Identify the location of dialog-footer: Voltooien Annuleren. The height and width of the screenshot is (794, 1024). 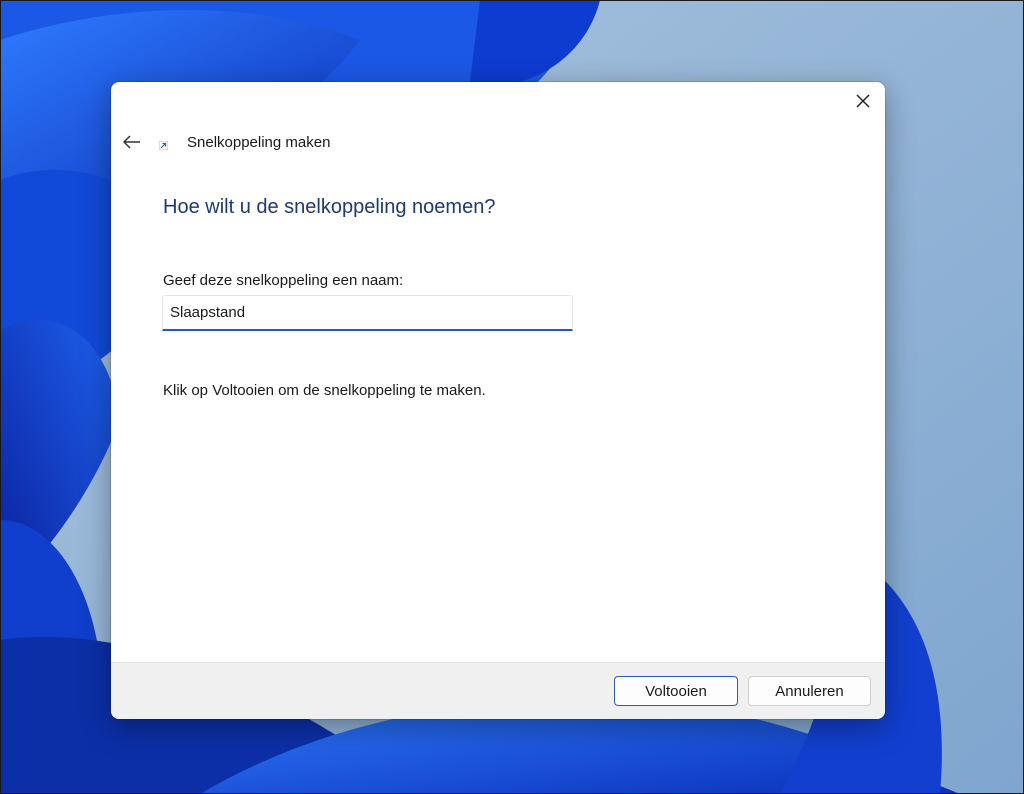
(498, 690).